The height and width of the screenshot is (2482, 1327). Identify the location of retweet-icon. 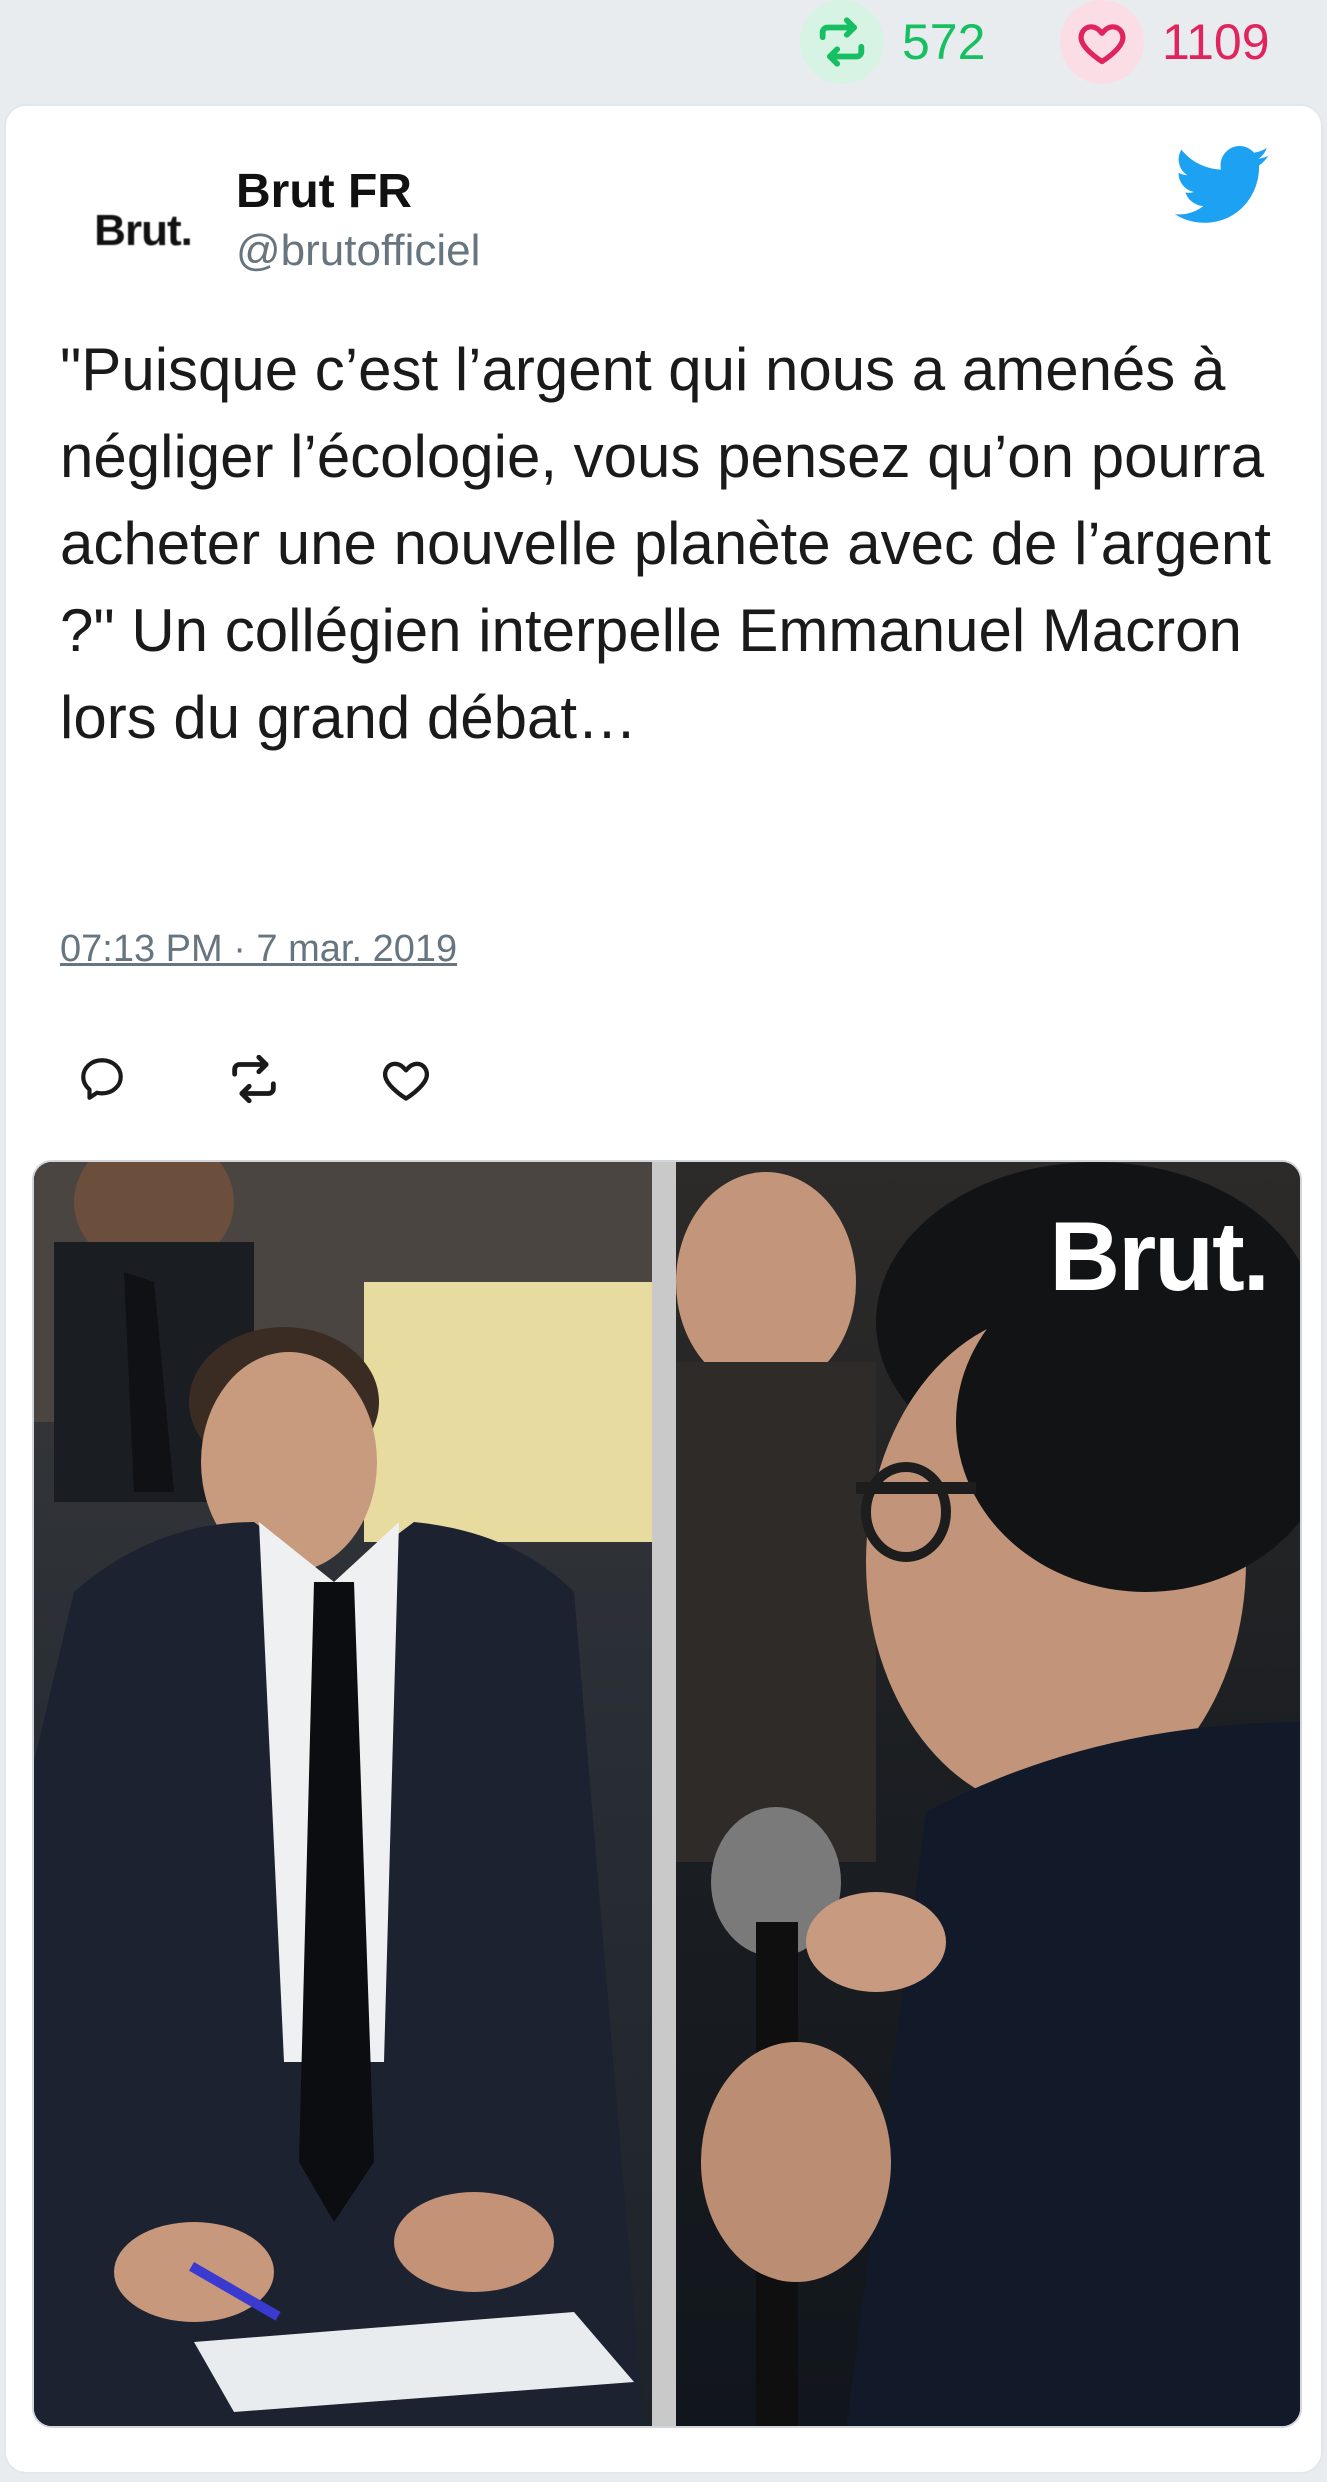
(842, 42).